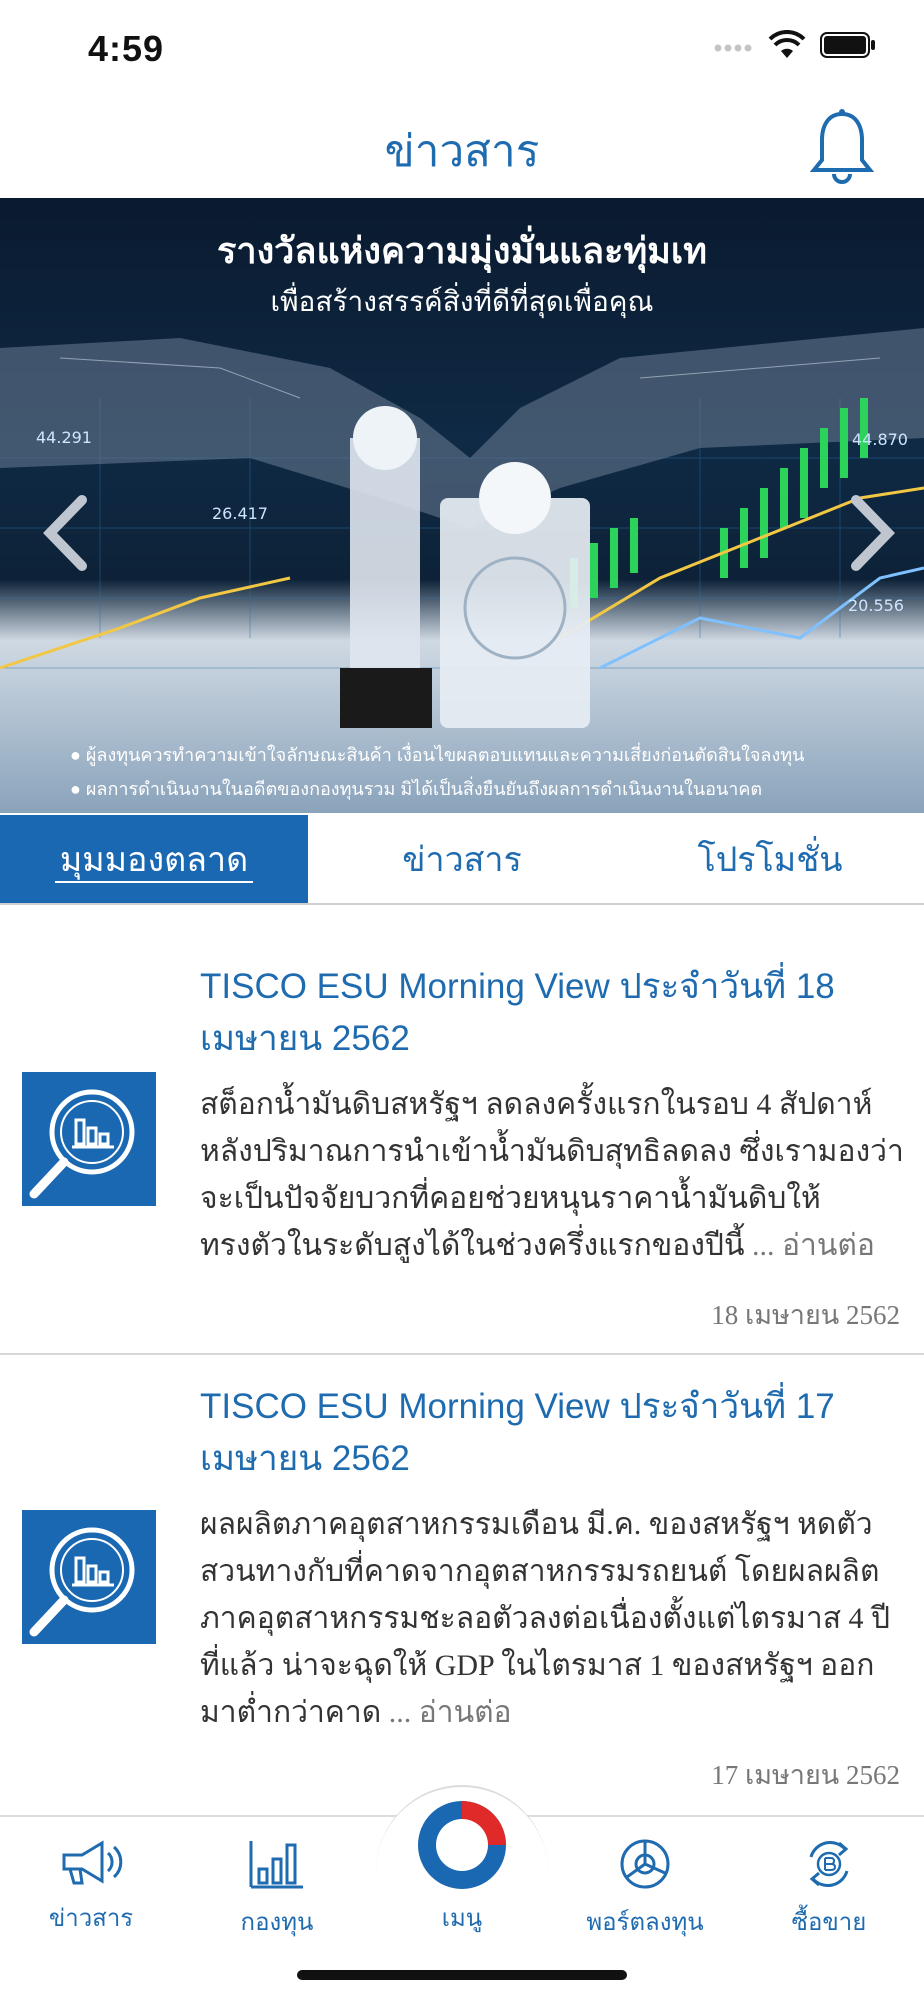 The width and height of the screenshot is (924, 2000). I want to click on nav-item-portfolio: พอร์ตลงทุน, so click(645, 1889).